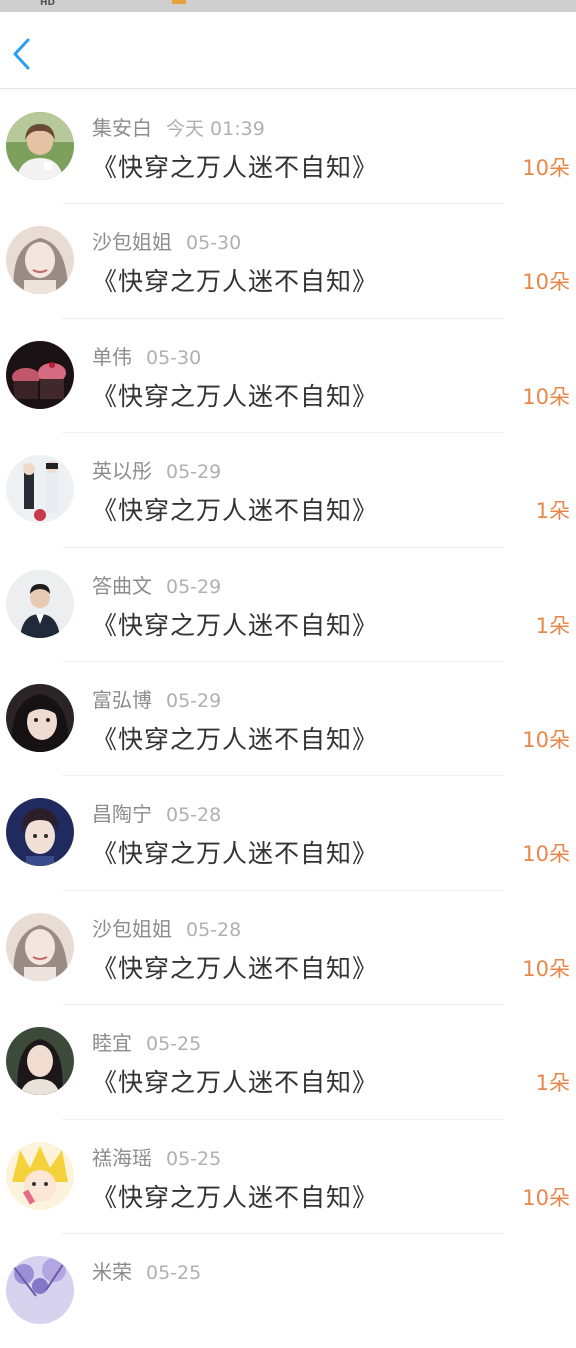  Describe the element at coordinates (122, 471) in the screenshot. I see `username: 英以彤` at that location.